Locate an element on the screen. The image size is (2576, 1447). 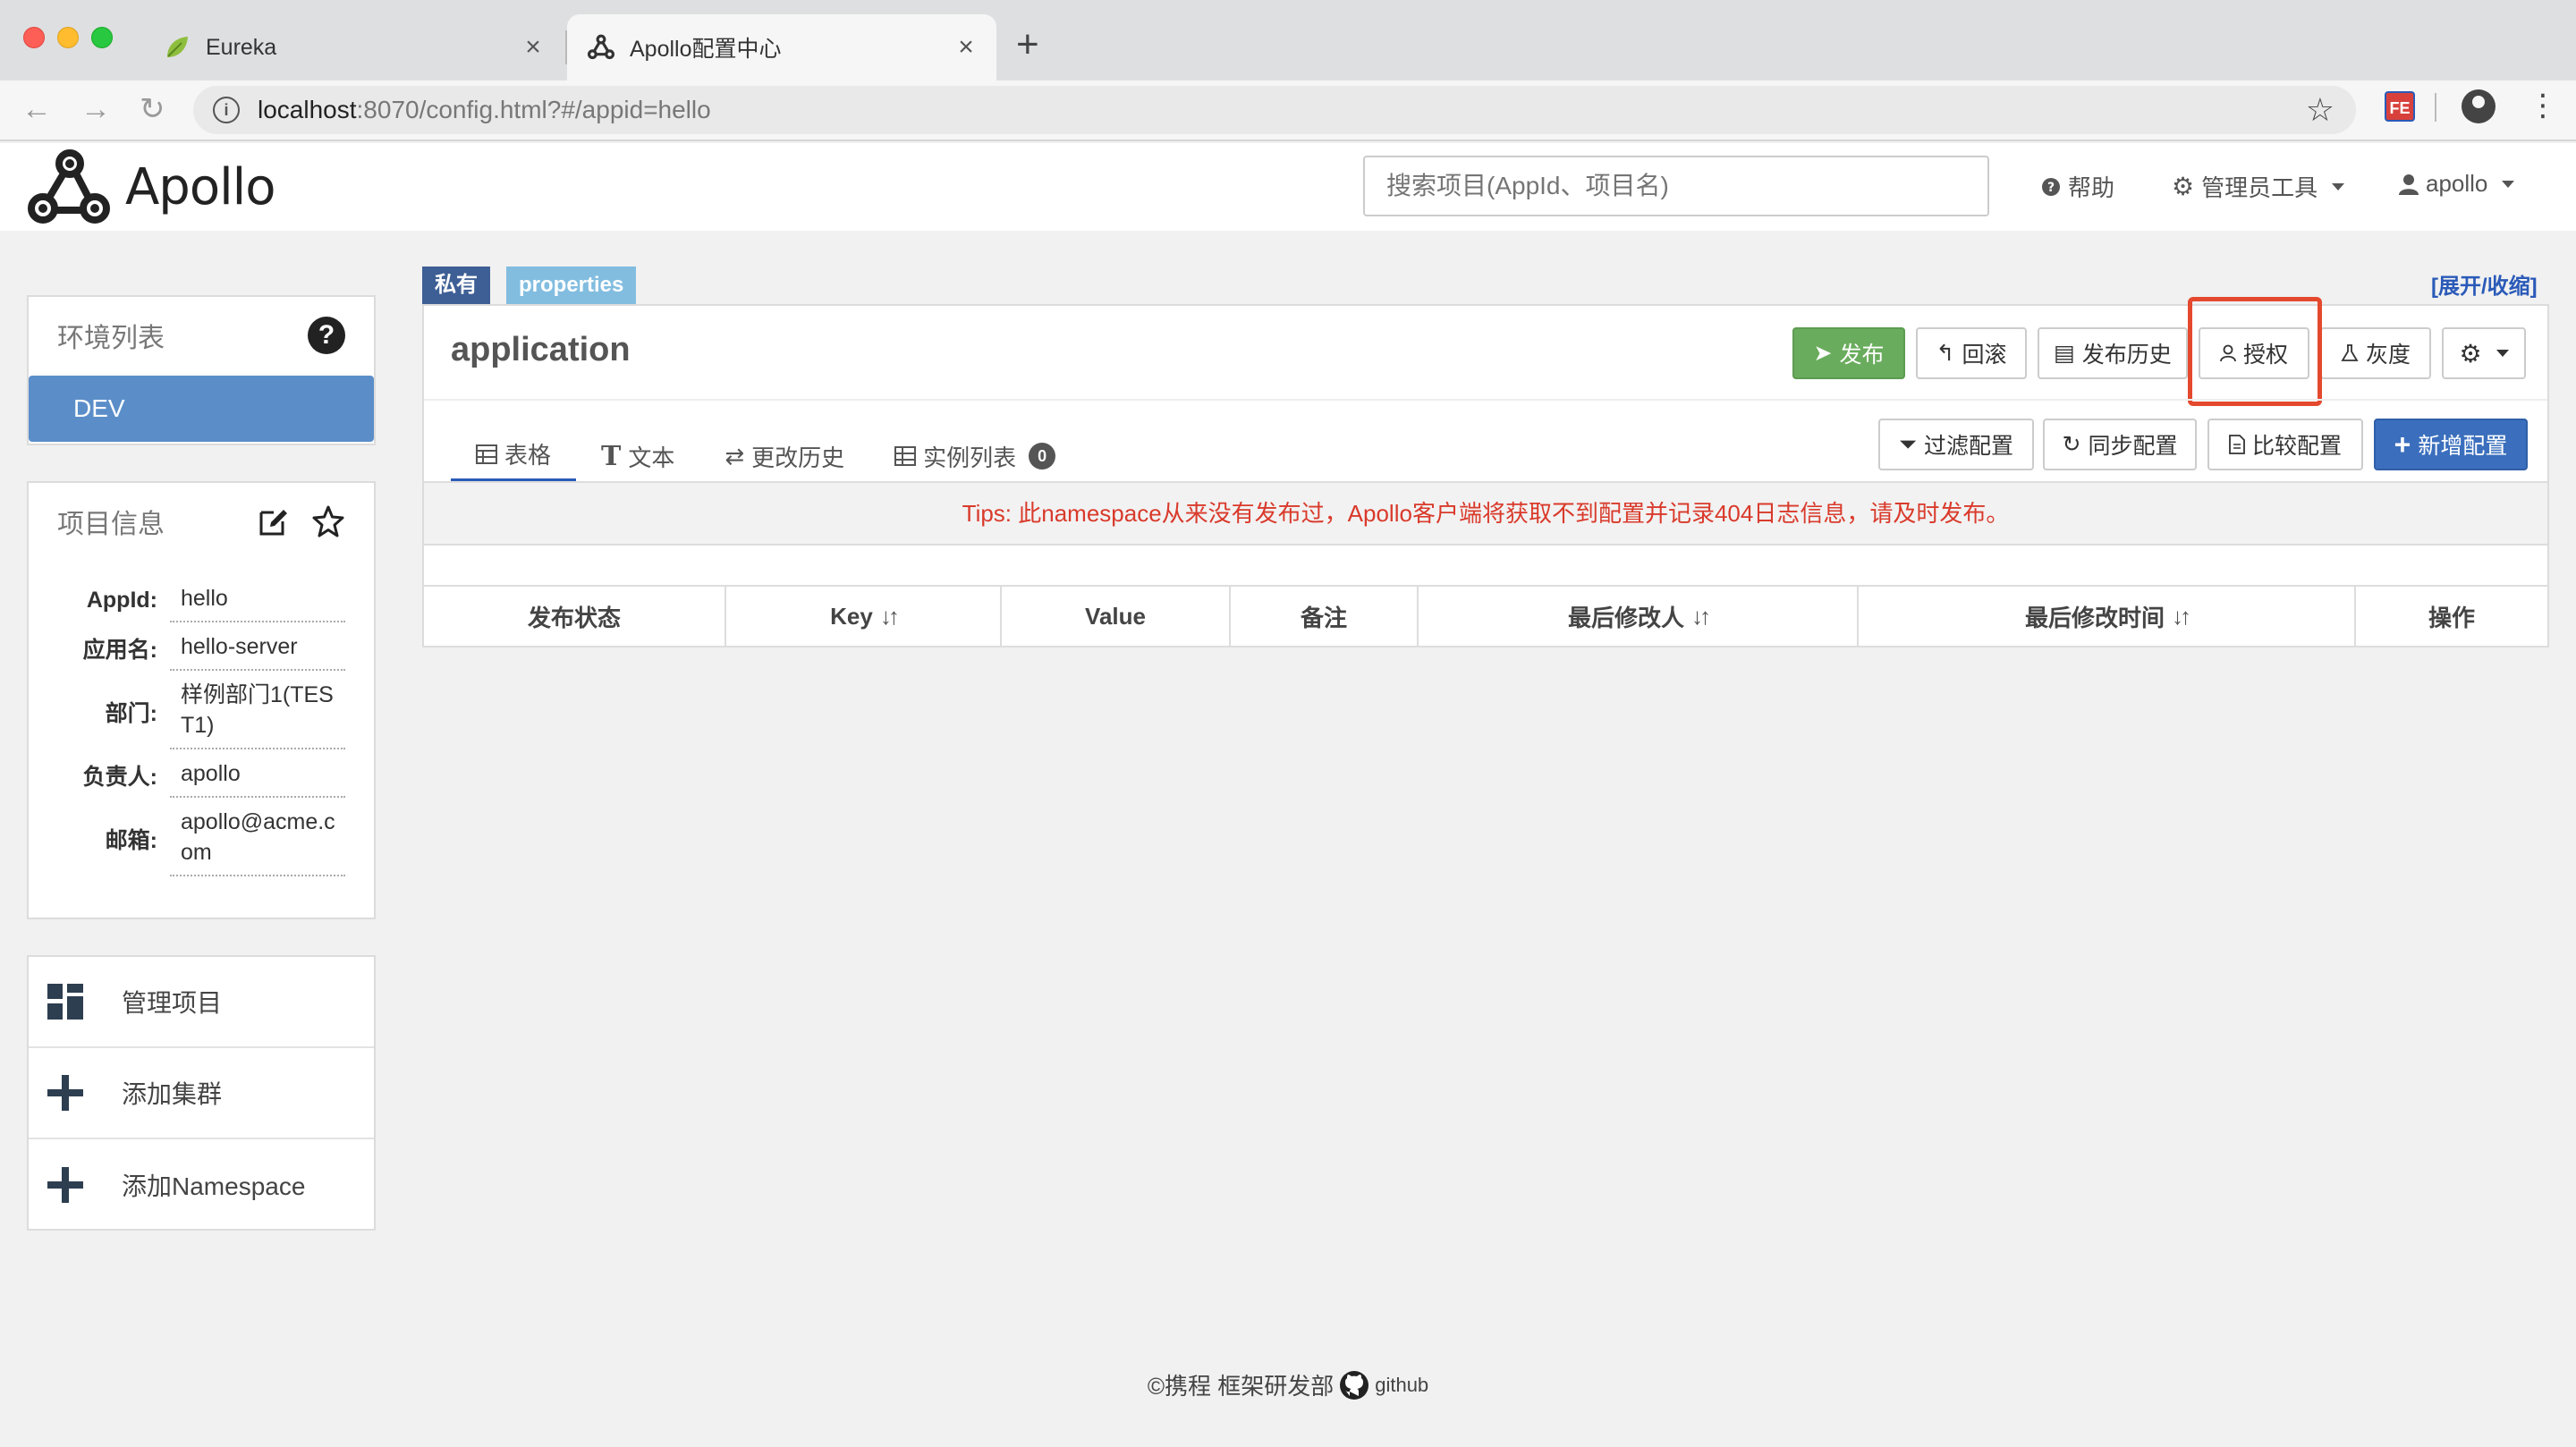
project-actions-panel: 管理项目 添加集群 添加Namespace is located at coordinates (201, 1093).